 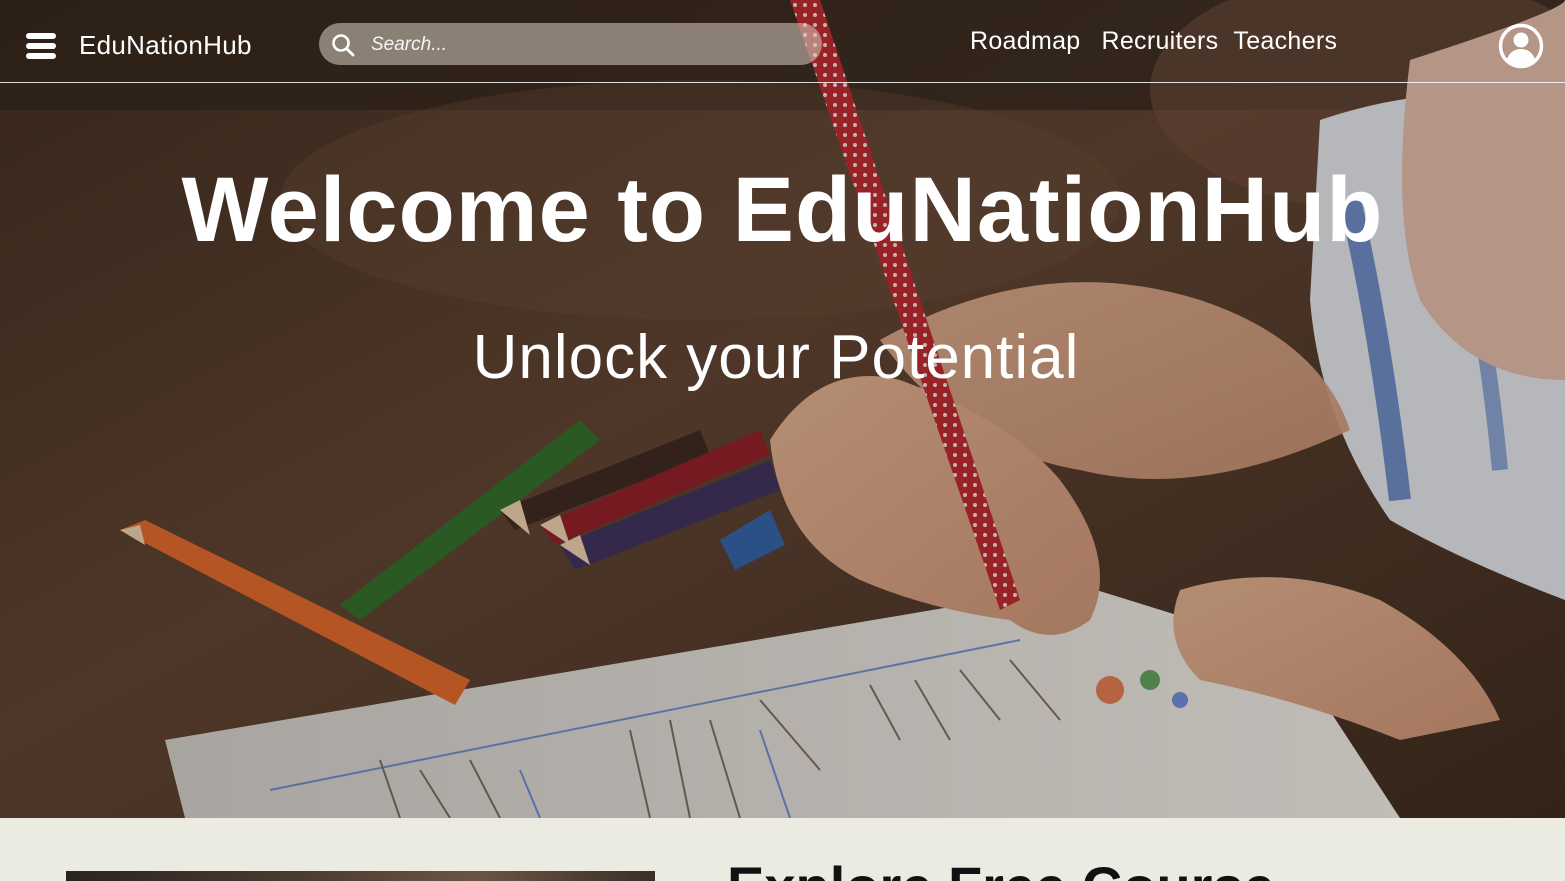 I want to click on nav-link-roadmap: Roadmap, so click(x=1025, y=41).